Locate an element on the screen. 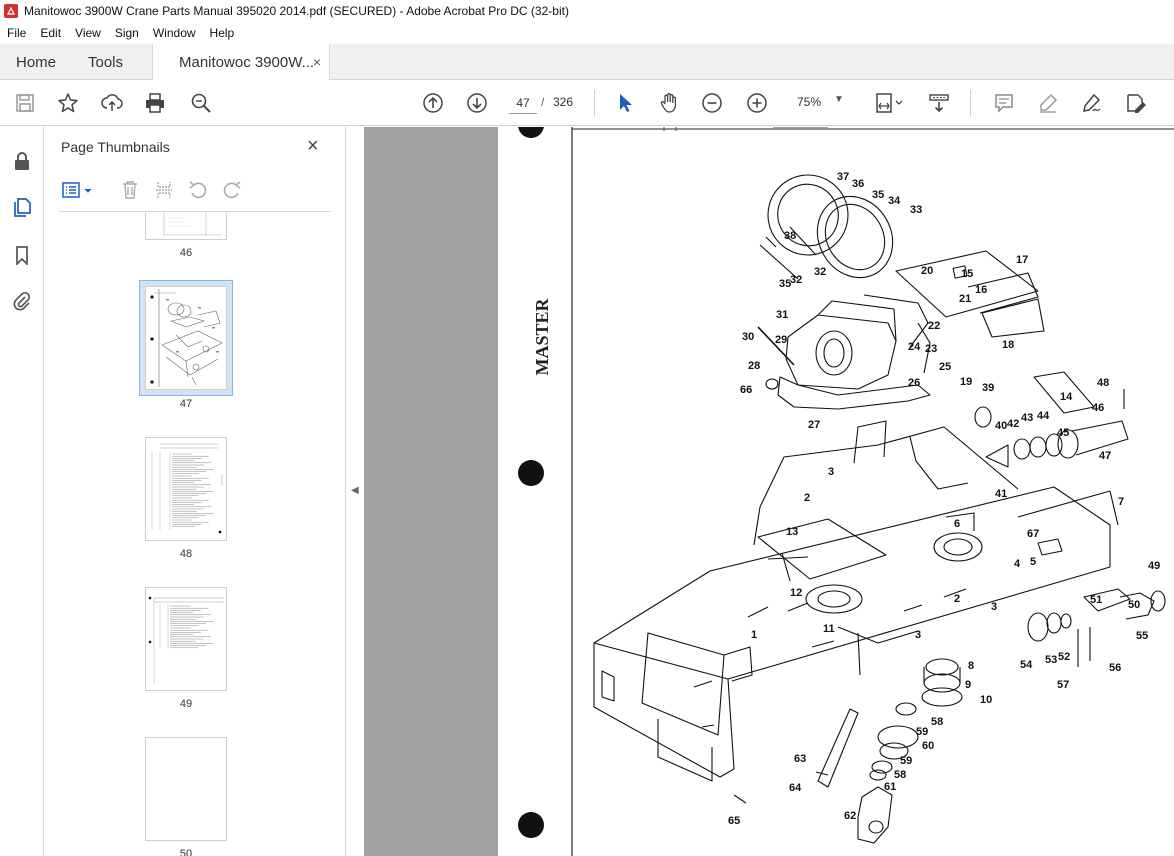 The height and width of the screenshot is (856, 1174). tab-tools: Tools is located at coordinates (105, 62).